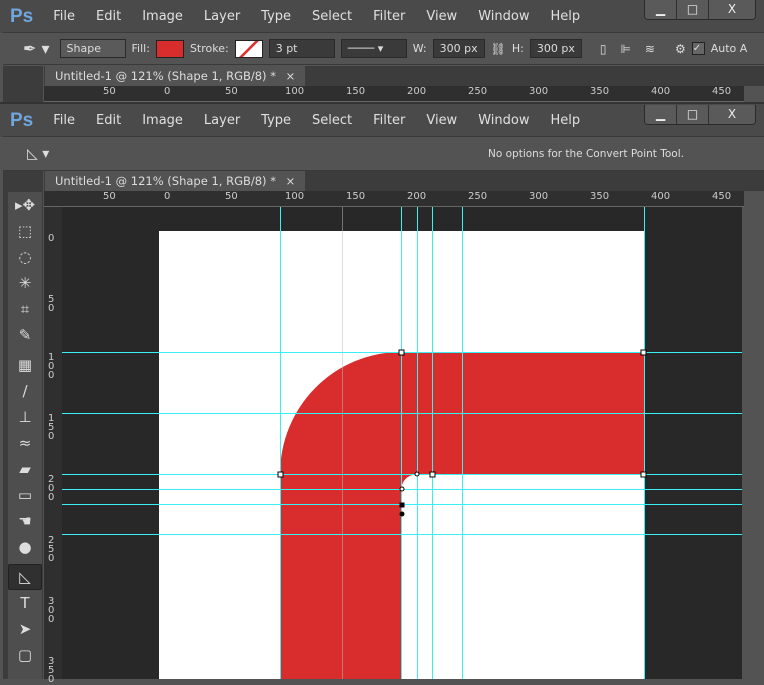  Describe the element at coordinates (25, 257) in the screenshot. I see `lasso-tool-icon: ◌` at that location.